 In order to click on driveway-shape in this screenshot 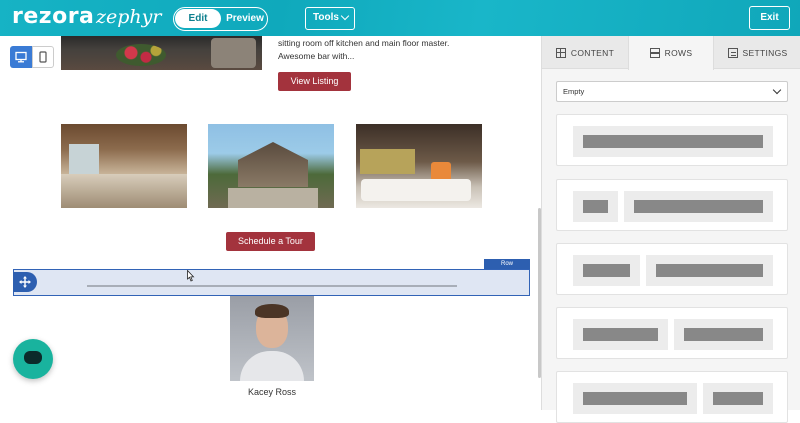, I will do `click(273, 198)`.